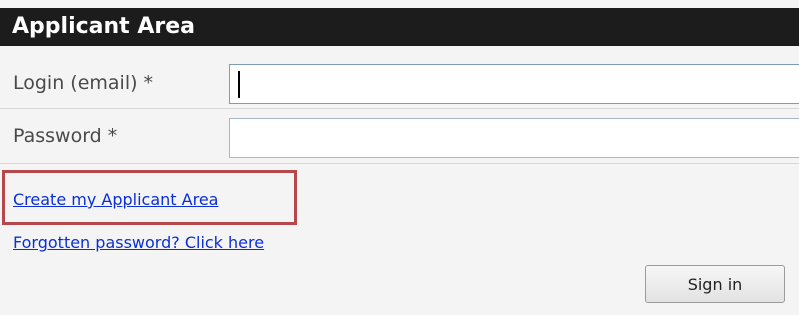  I want to click on sign-in-button: Sign in, so click(715, 284).